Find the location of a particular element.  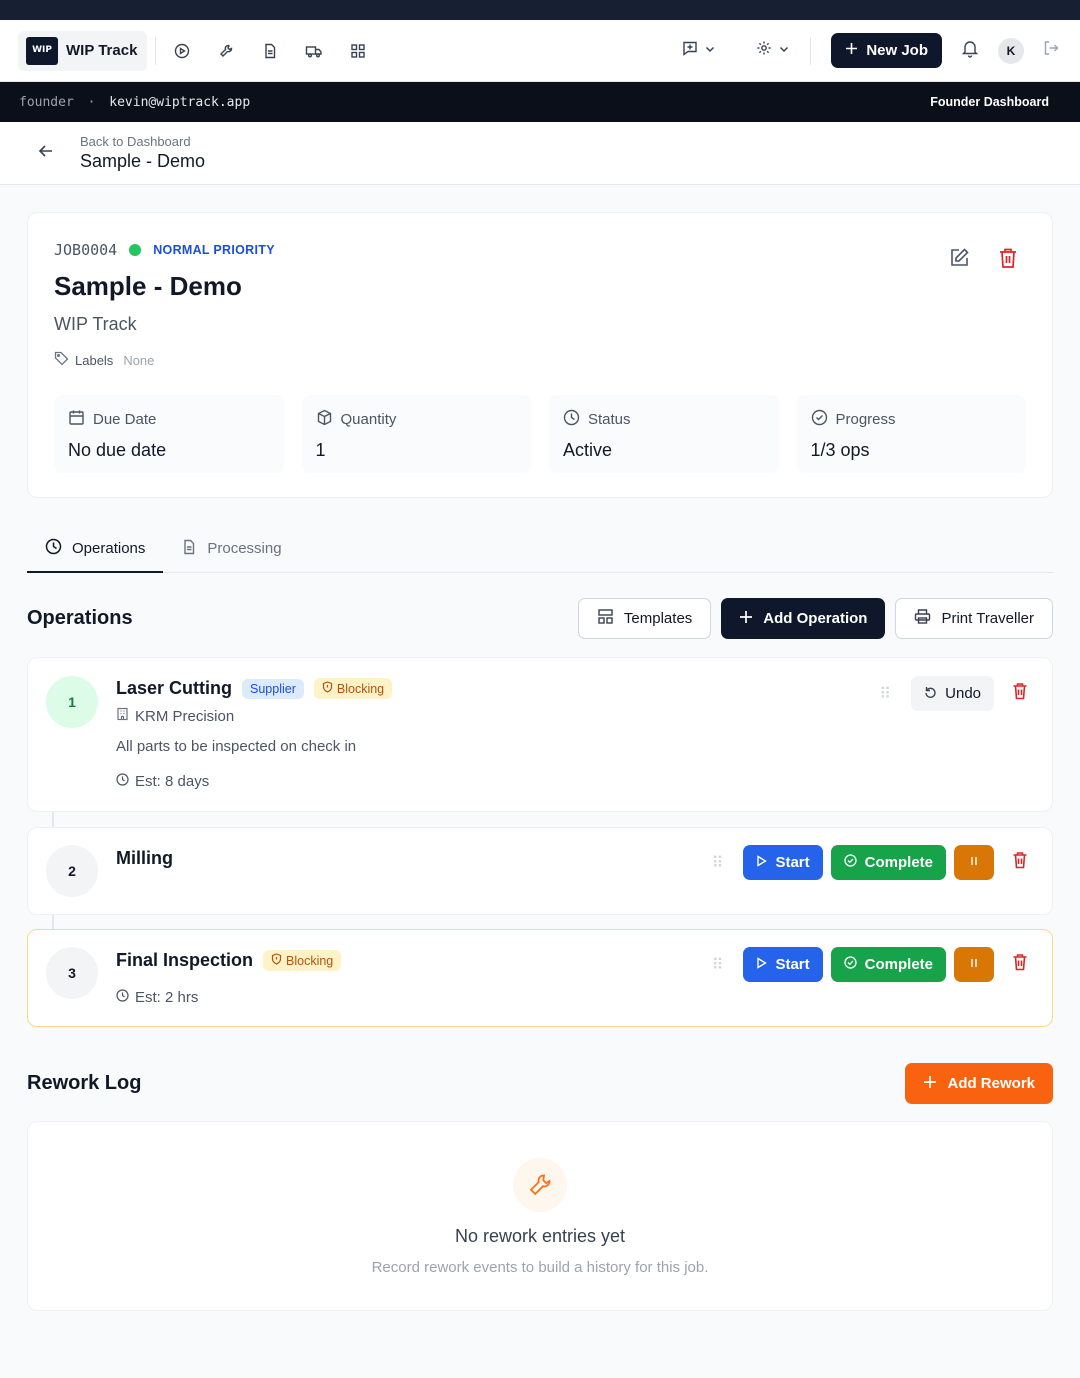

plus-icon is located at coordinates (746, 619).